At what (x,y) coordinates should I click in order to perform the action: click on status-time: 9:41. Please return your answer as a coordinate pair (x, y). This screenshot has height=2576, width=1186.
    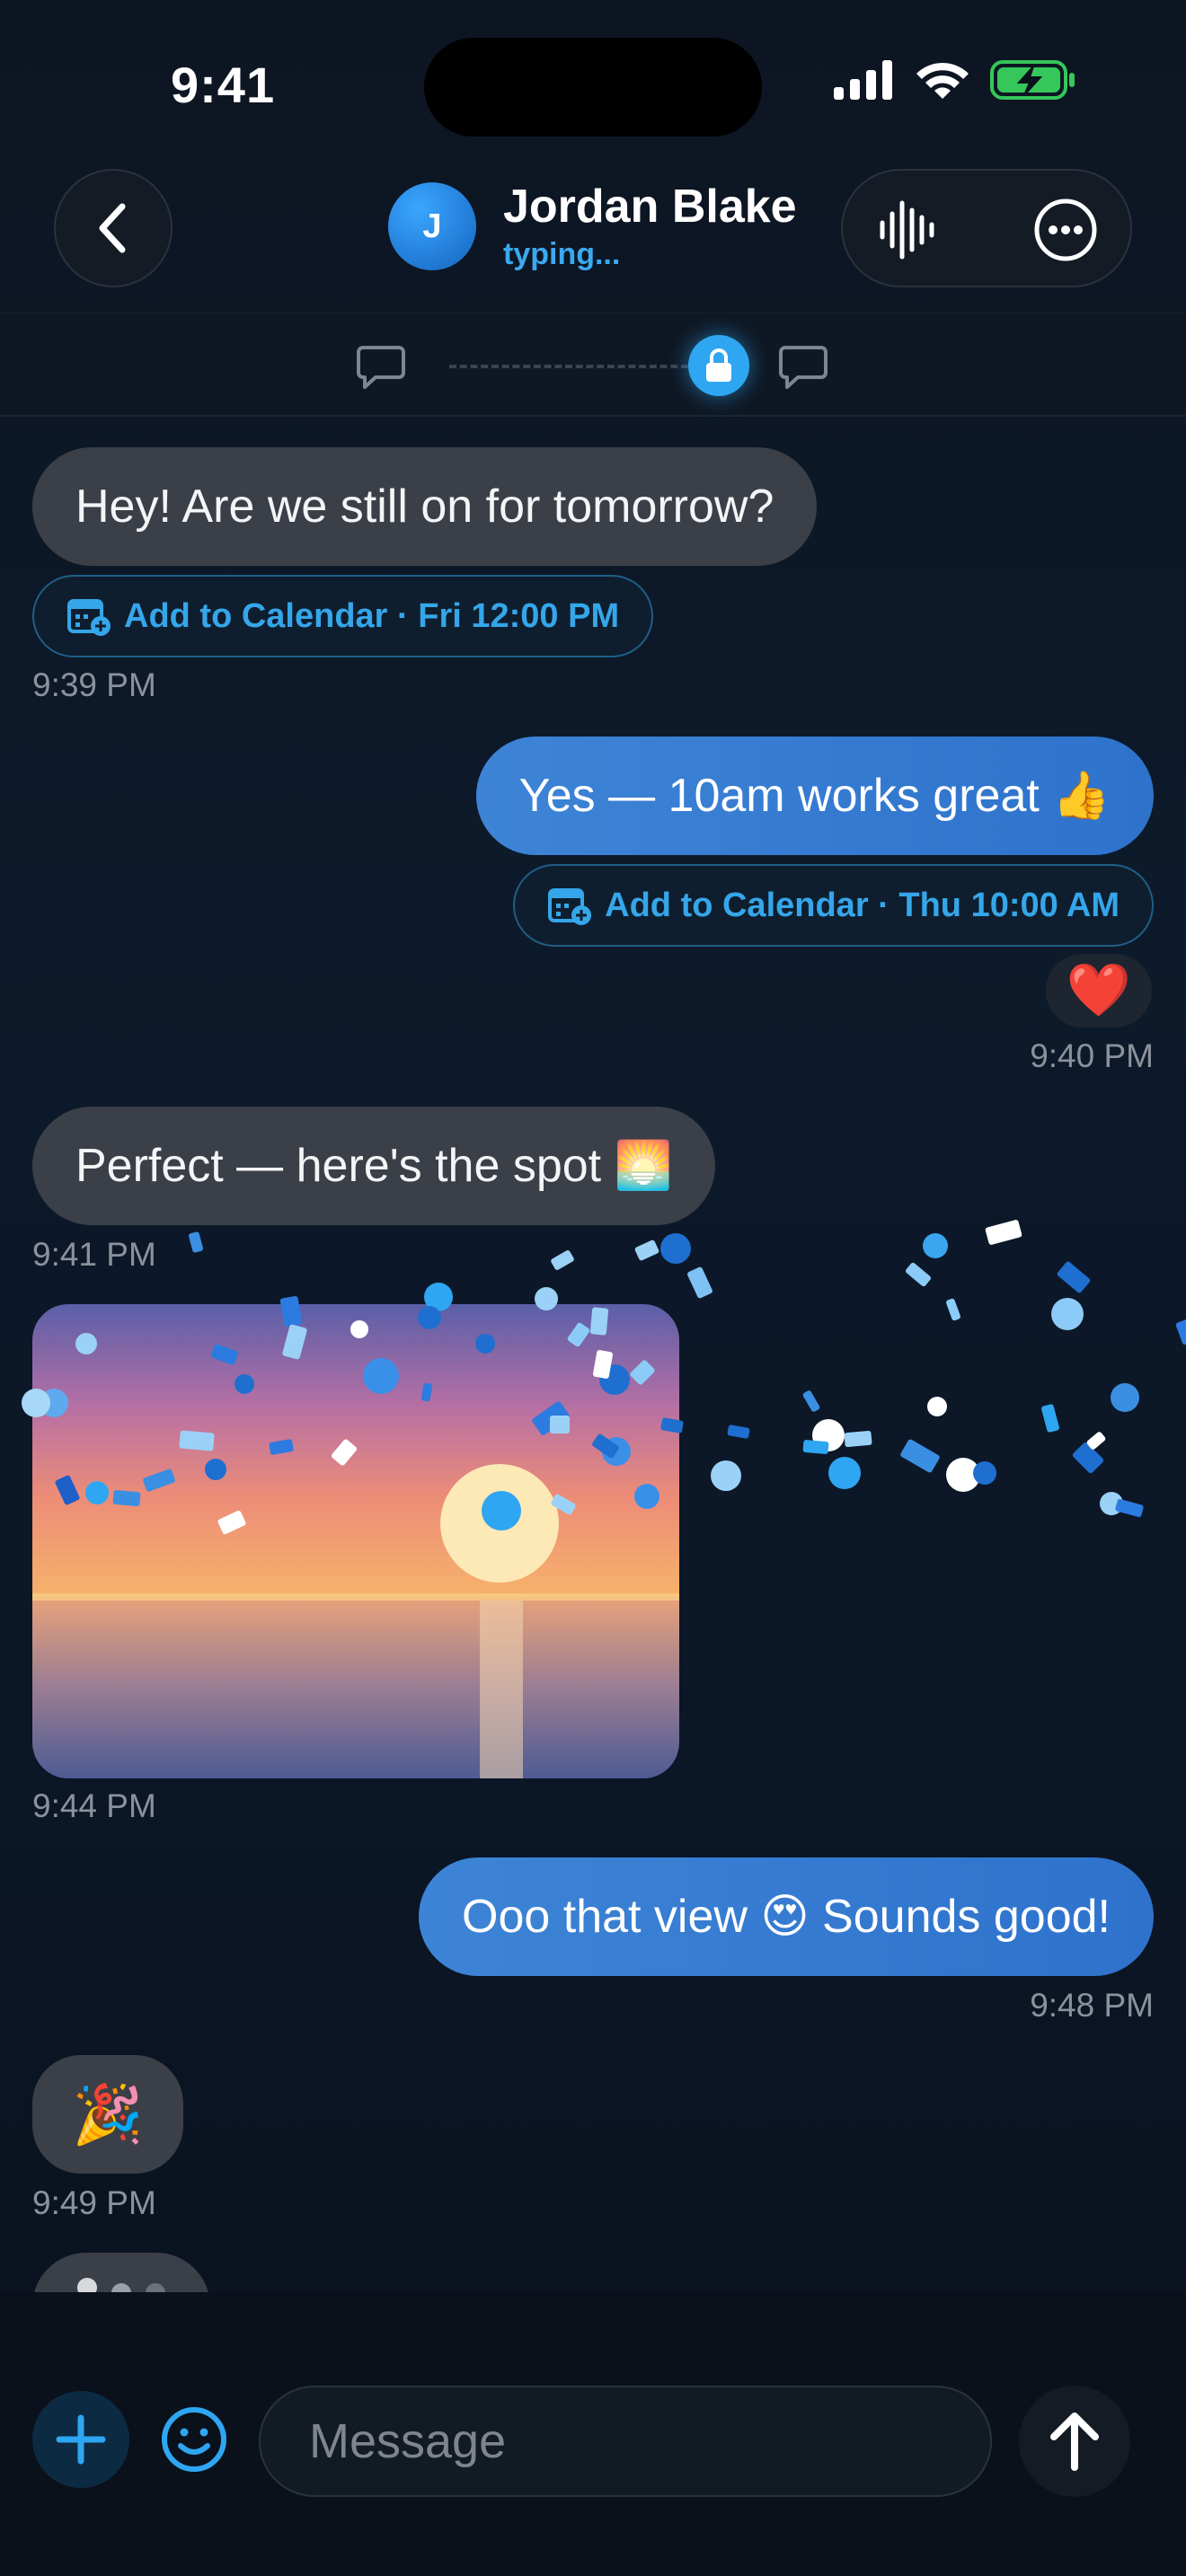
    Looking at the image, I should click on (223, 85).